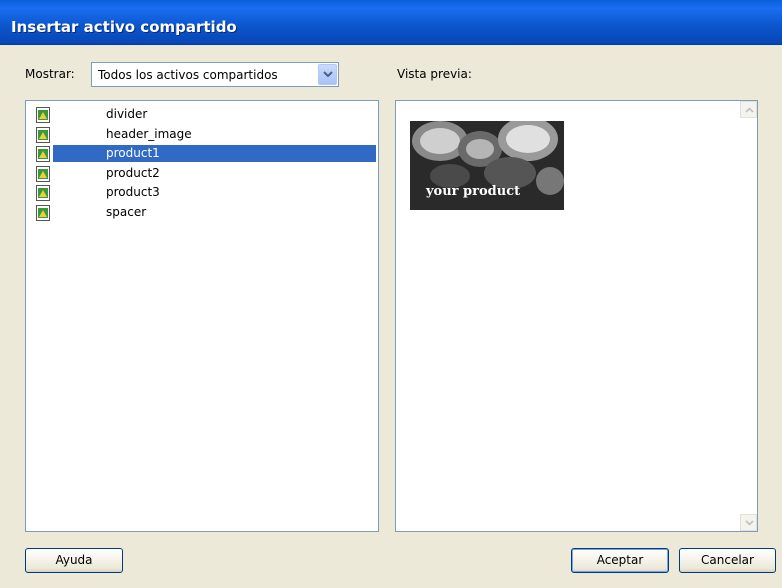 The width and height of the screenshot is (782, 588). What do you see at coordinates (620, 560) in the screenshot?
I see `ok-button: Aceptar` at bounding box center [620, 560].